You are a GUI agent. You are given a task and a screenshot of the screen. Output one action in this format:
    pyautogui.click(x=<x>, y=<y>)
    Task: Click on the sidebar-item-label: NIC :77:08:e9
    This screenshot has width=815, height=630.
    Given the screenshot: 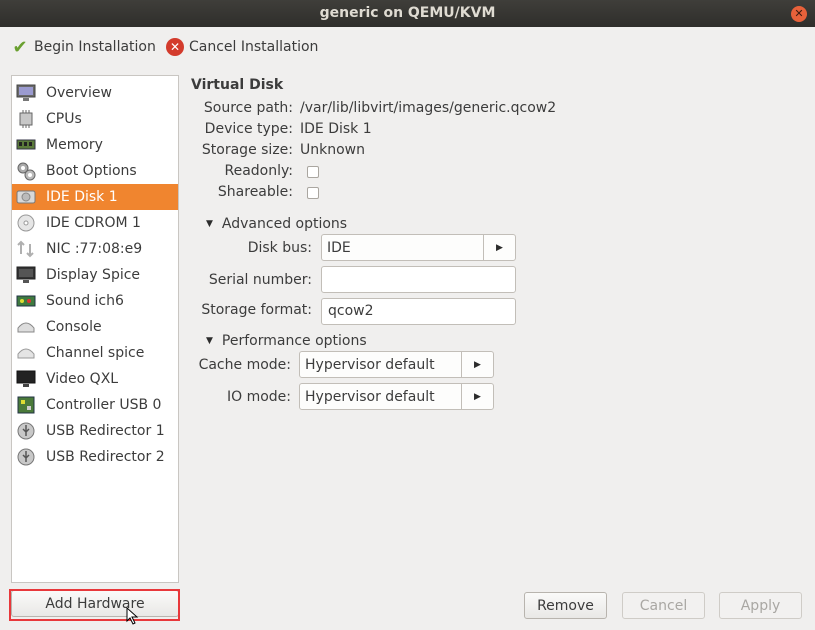 What is the action you would take?
    pyautogui.click(x=94, y=249)
    